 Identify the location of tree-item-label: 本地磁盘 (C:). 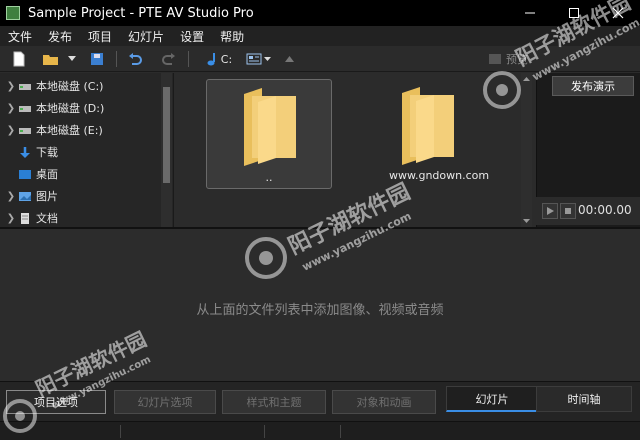
(70, 86).